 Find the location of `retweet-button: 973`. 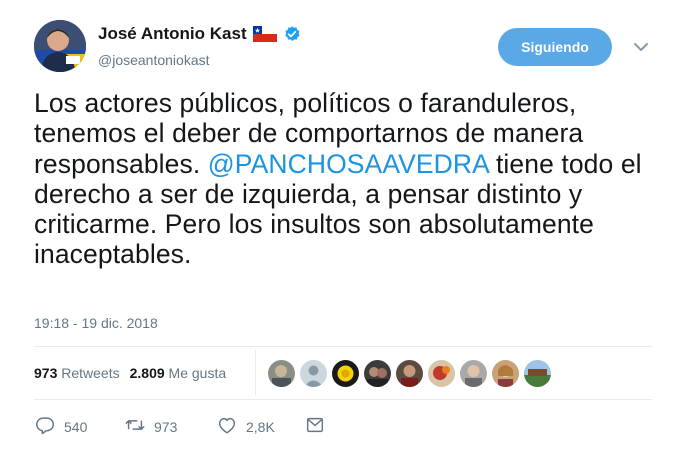

retweet-button: 973 is located at coordinates (170, 426).